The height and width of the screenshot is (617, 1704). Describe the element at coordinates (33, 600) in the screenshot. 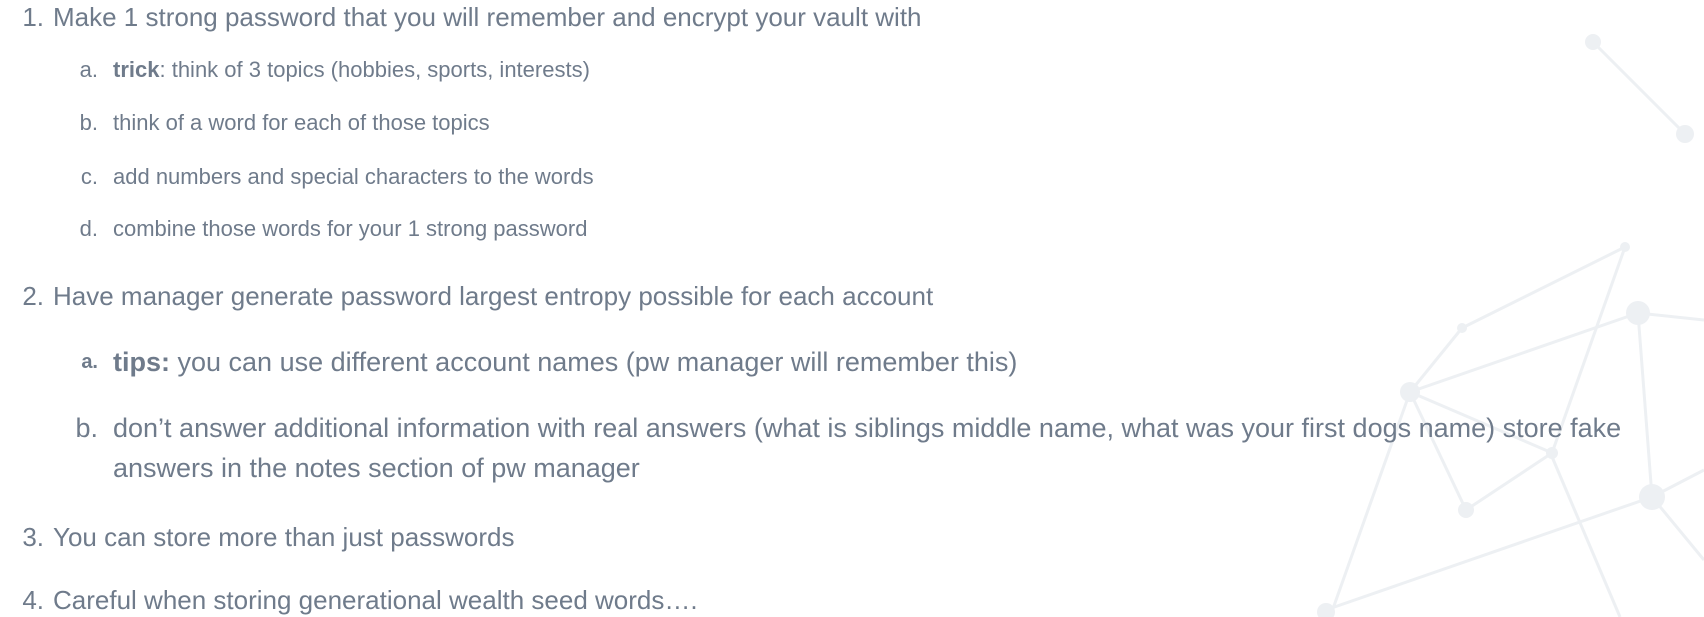

I see `list-number: 4.` at that location.